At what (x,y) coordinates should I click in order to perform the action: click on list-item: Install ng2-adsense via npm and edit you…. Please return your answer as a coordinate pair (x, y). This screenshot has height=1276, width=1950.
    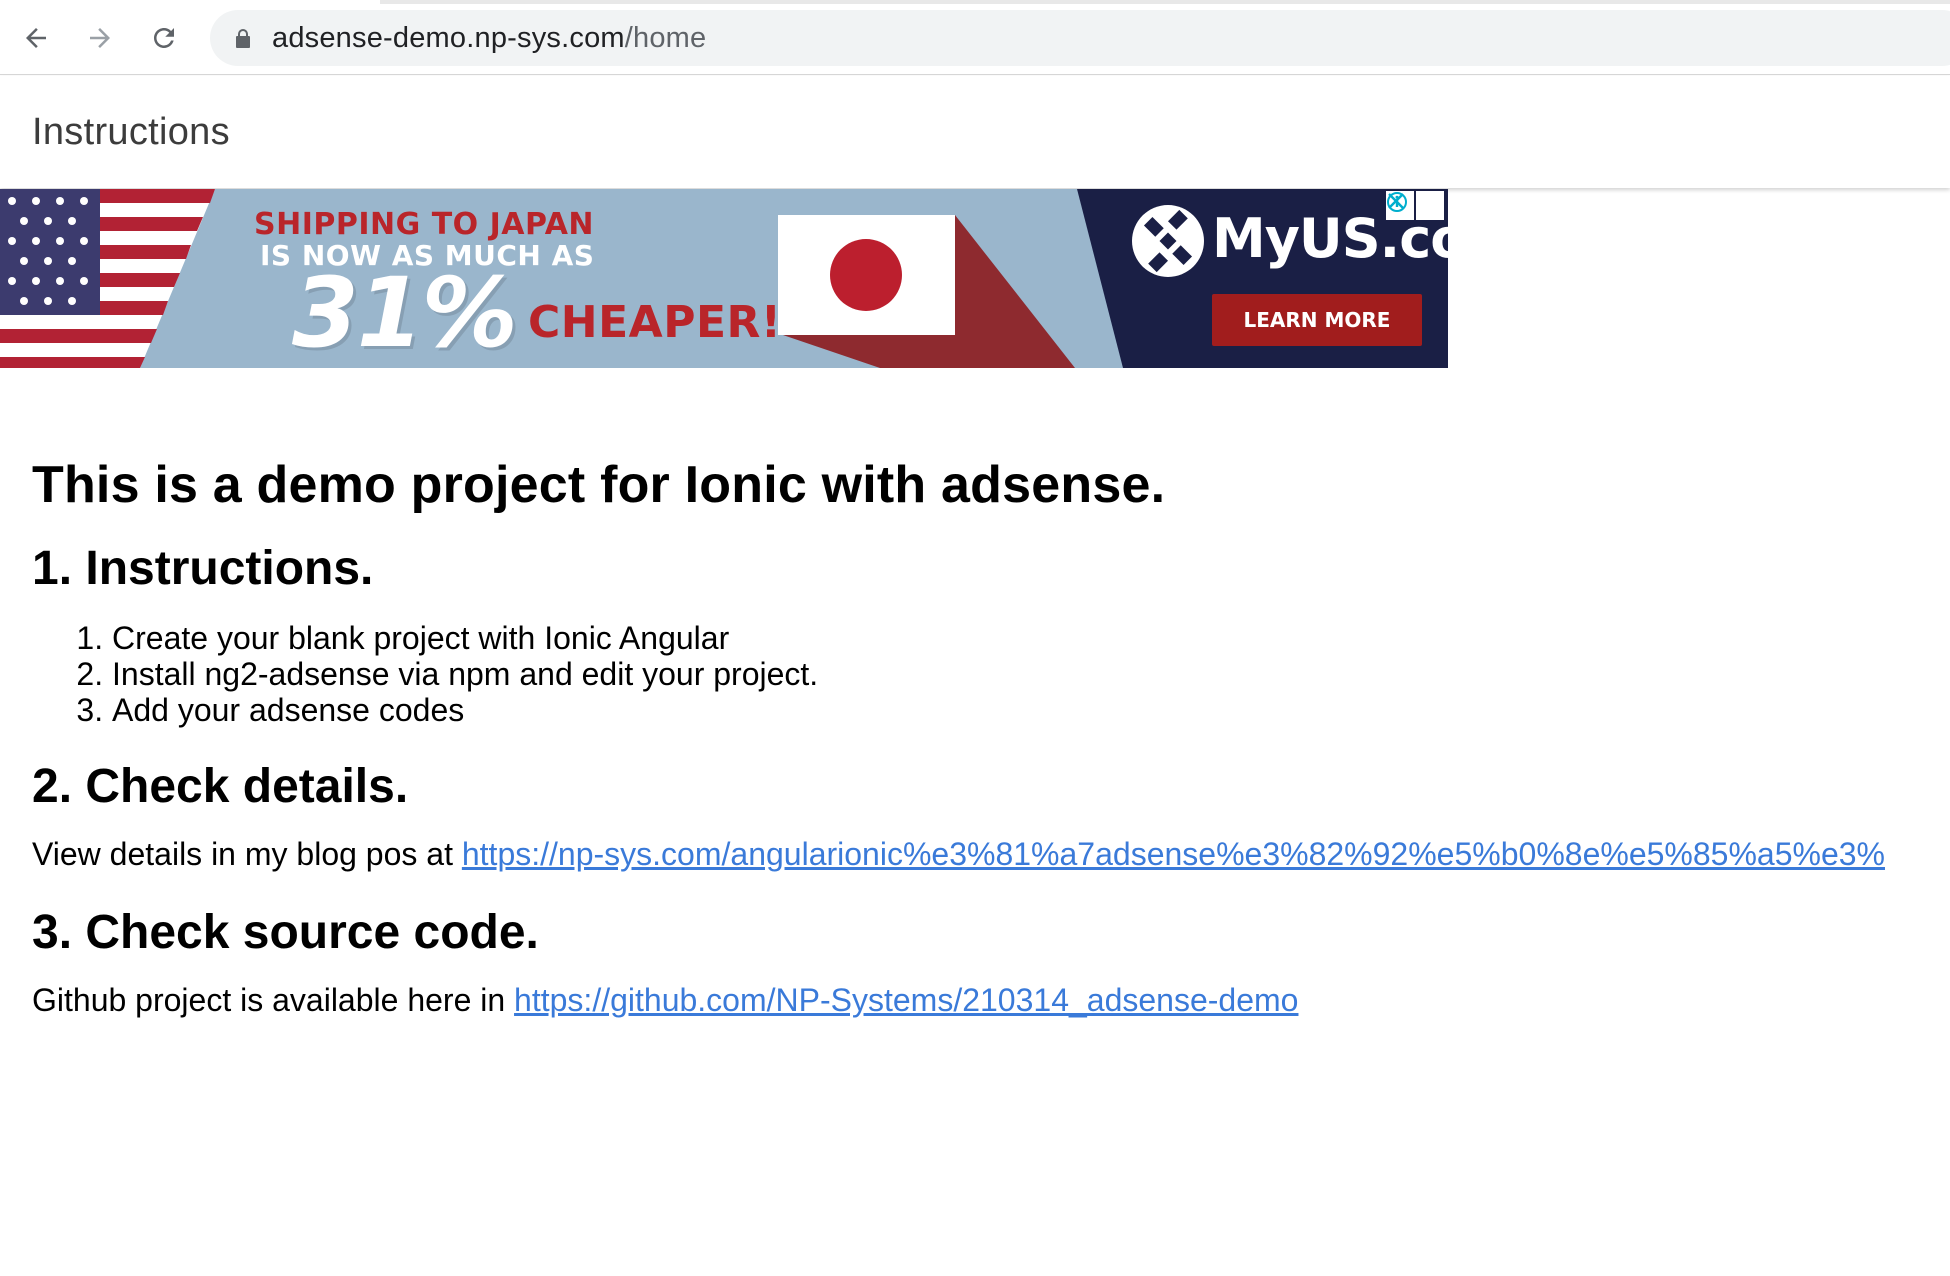
    Looking at the image, I should click on (1022, 674).